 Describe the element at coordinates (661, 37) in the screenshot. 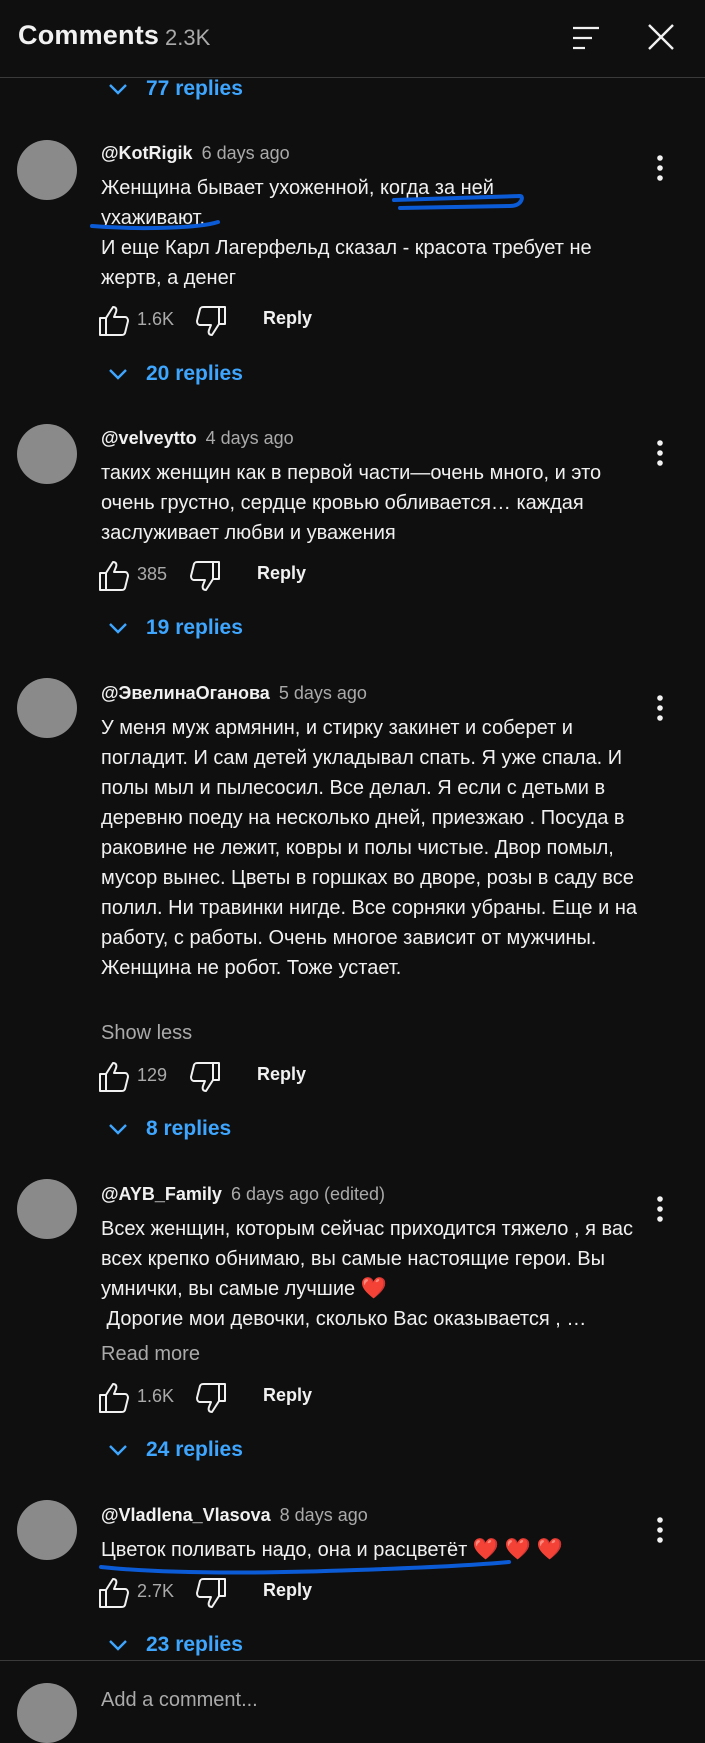

I see `close-icon` at that location.